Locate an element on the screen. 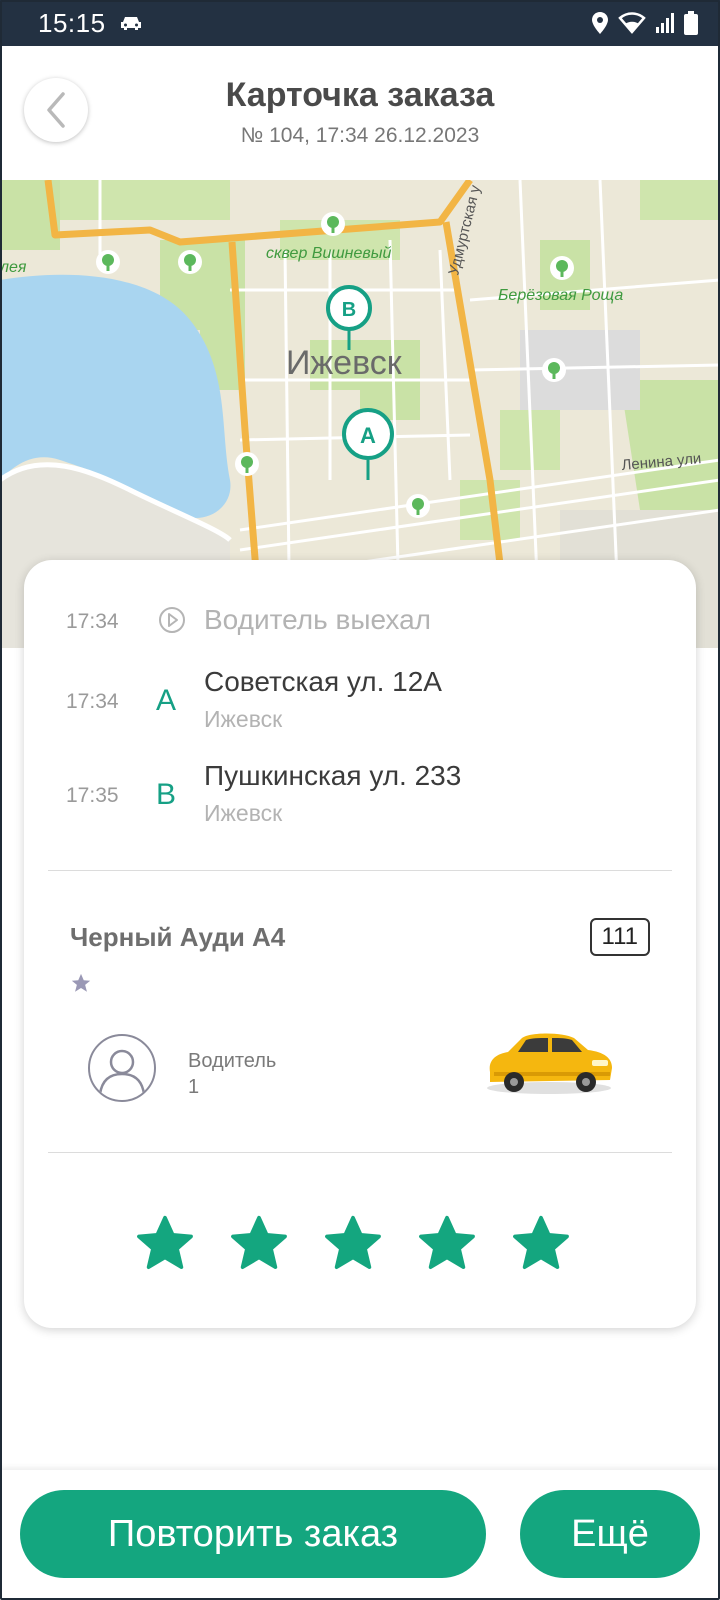 The width and height of the screenshot is (720, 1600). map-label-square: сквер Вишневый is located at coordinates (328, 253).